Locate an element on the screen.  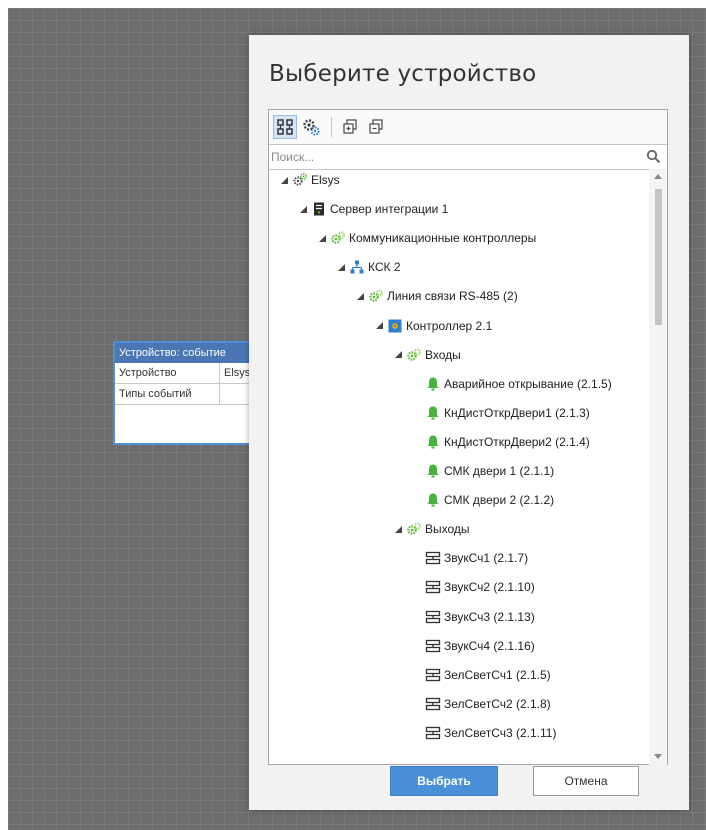
tree-item-label: ЗвукСч3 (2.1.13) is located at coordinates (489, 616).